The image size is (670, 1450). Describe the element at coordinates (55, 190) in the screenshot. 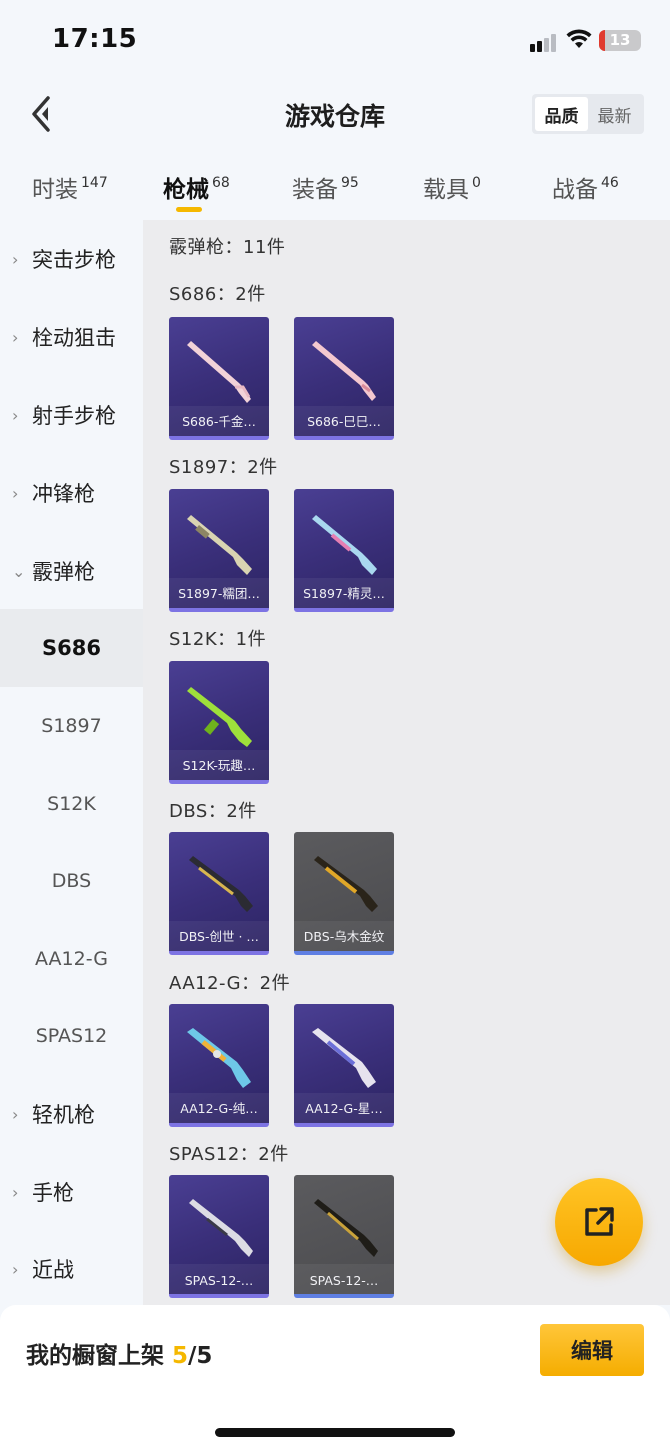

I see `tab-label: 时装` at that location.